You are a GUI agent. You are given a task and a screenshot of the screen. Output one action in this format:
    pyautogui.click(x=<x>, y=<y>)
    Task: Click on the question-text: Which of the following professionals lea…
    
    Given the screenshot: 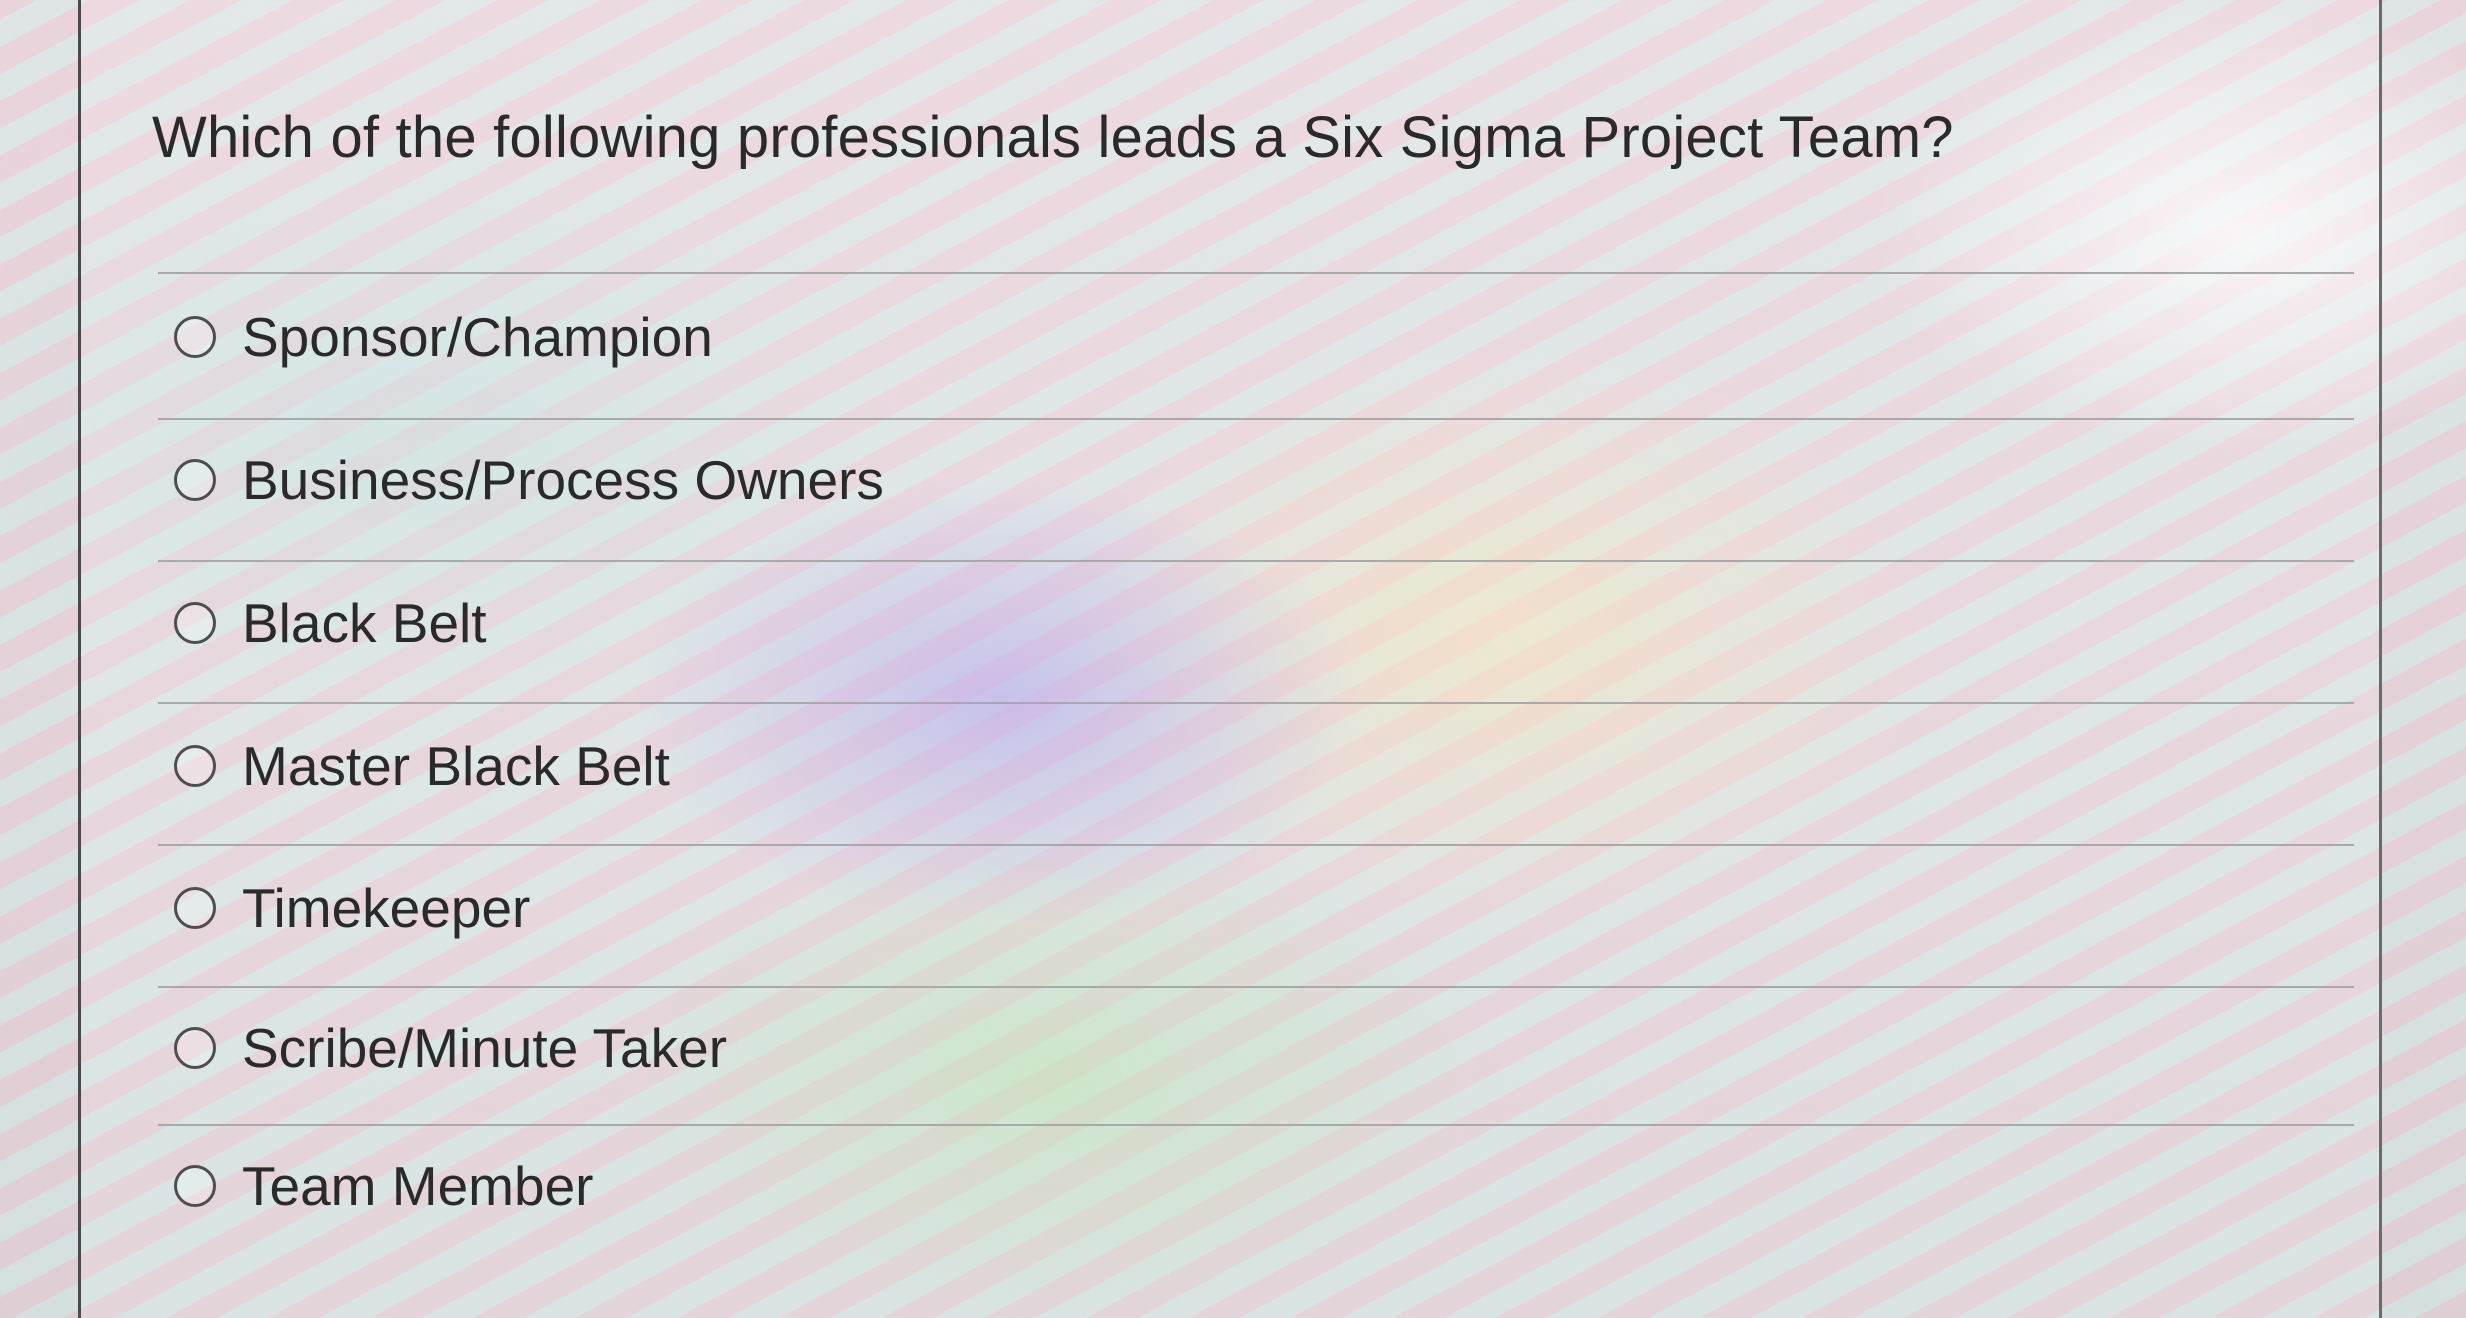 What is the action you would take?
    pyautogui.click(x=1053, y=137)
    